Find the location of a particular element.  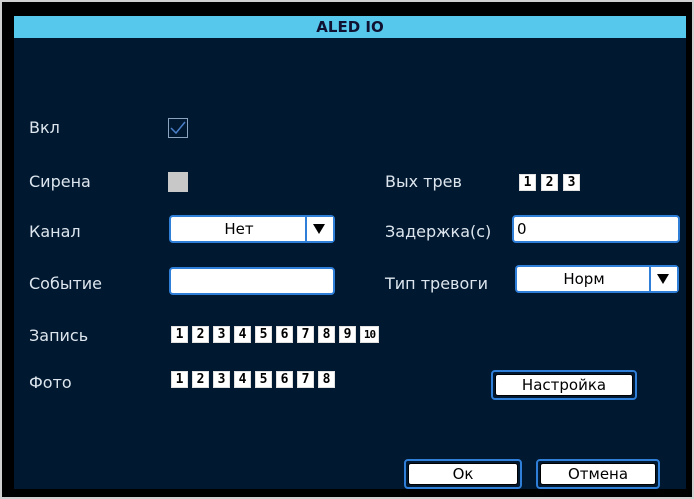

ok-button: Ок is located at coordinates (463, 474).